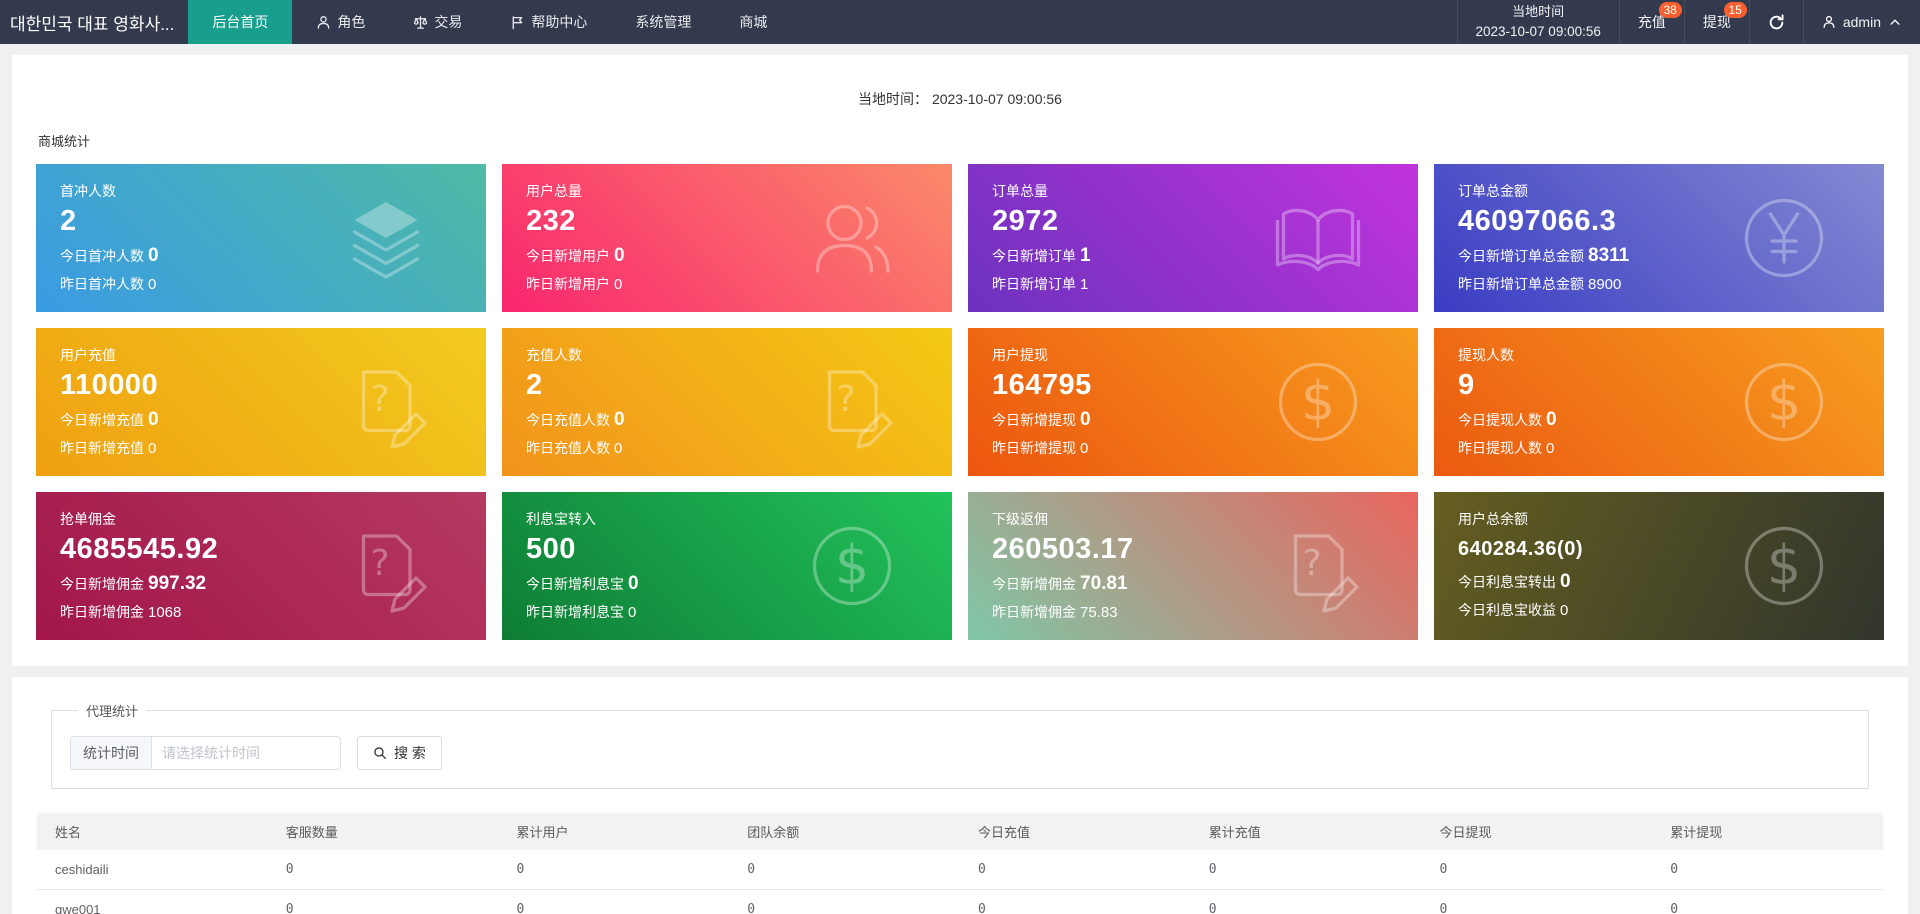 The image size is (1920, 914). I want to click on cell-name: ceshidaili, so click(152, 870).